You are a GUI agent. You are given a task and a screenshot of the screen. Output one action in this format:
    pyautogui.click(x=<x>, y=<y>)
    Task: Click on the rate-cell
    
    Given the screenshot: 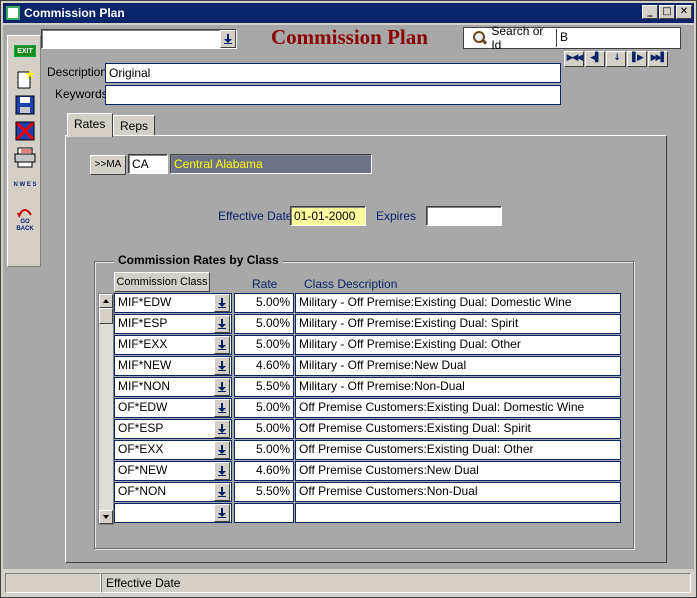 What is the action you would take?
    pyautogui.click(x=264, y=513)
    